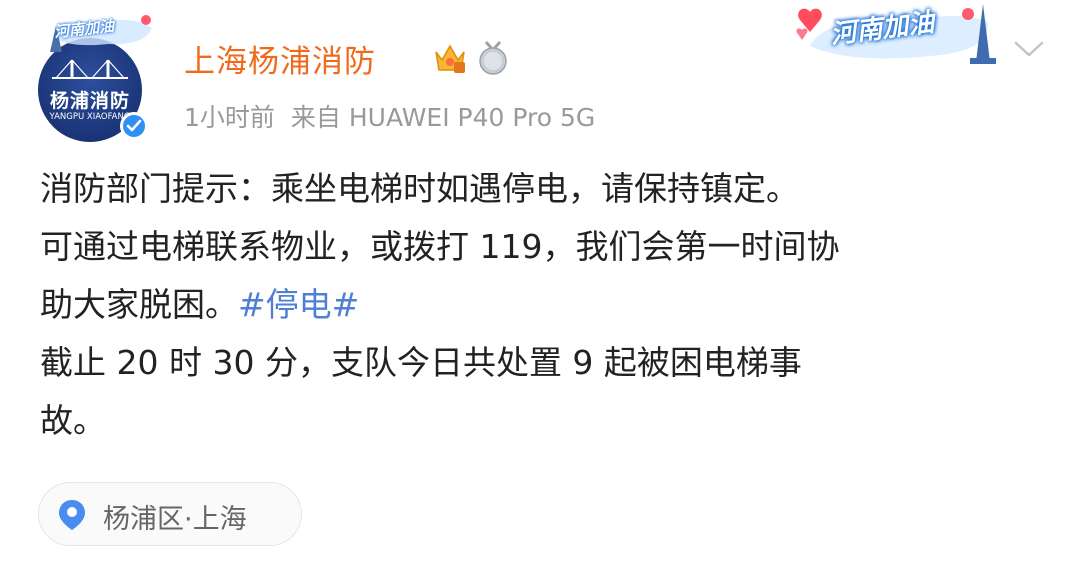 The width and height of the screenshot is (1080, 577). What do you see at coordinates (440, 246) in the screenshot?
I see `content-line: 可通过电梯联系物业，或拨打 119，我们会第一时间协` at bounding box center [440, 246].